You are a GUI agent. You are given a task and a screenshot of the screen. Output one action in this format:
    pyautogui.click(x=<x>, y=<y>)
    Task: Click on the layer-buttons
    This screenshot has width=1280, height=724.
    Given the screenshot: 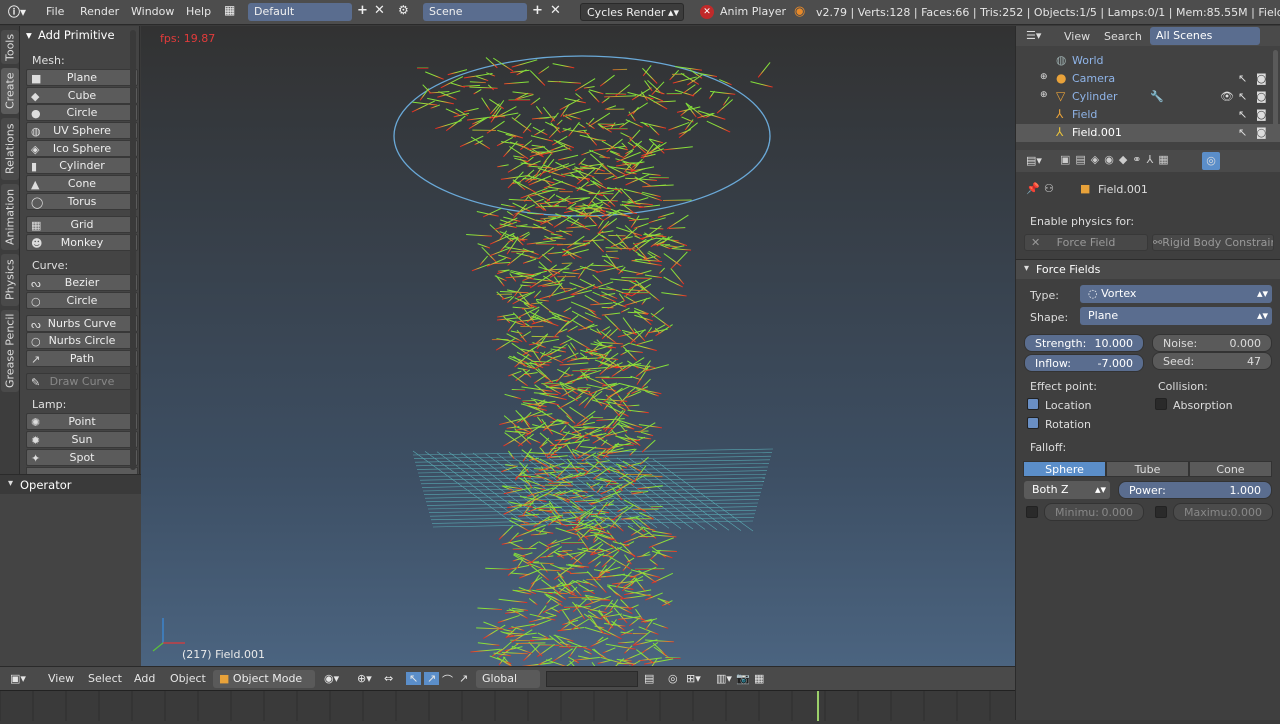 What is the action you would take?
    pyautogui.click(x=592, y=679)
    